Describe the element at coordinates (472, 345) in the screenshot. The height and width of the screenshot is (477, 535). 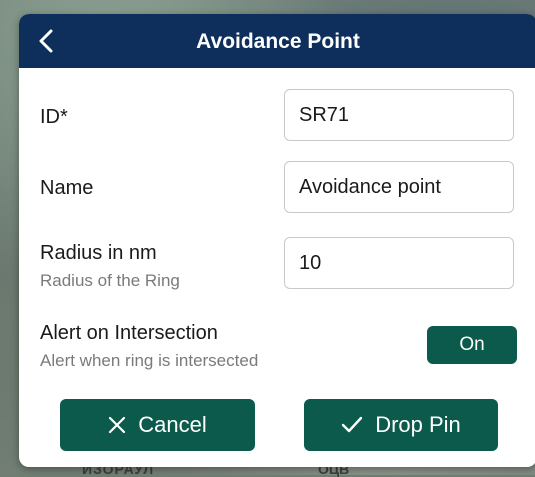
I see `alert-toggle: On` at that location.